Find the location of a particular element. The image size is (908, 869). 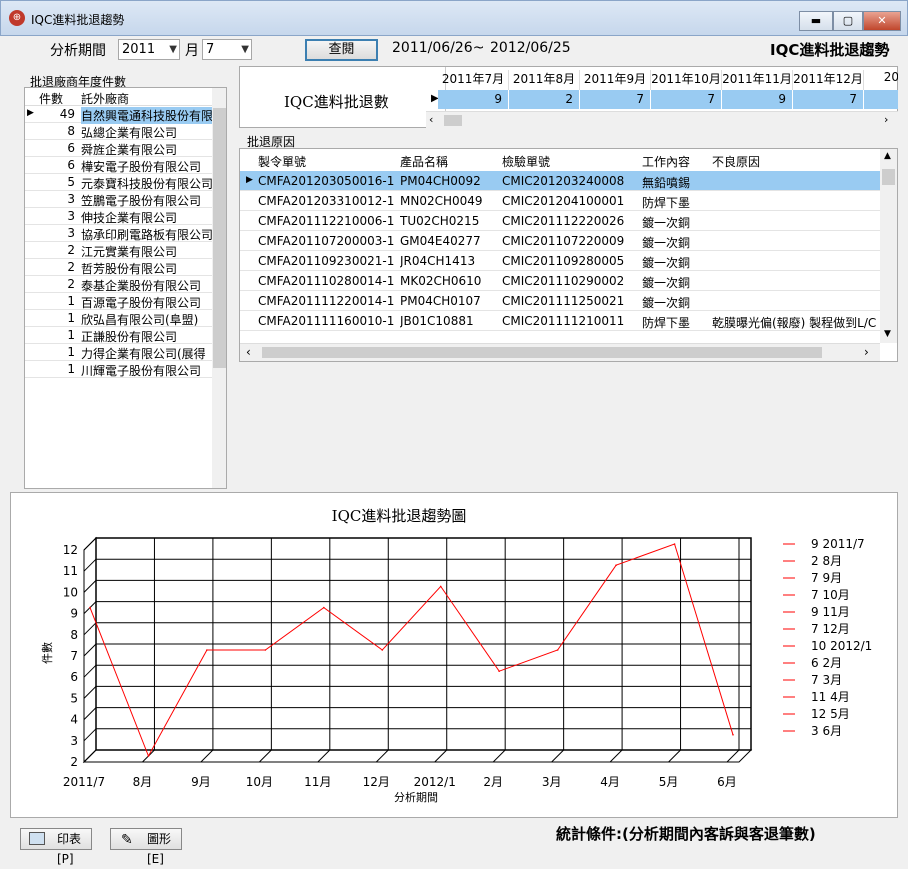

vendor-row: 3 協承印刷電路板有限公司 is located at coordinates (119, 233).